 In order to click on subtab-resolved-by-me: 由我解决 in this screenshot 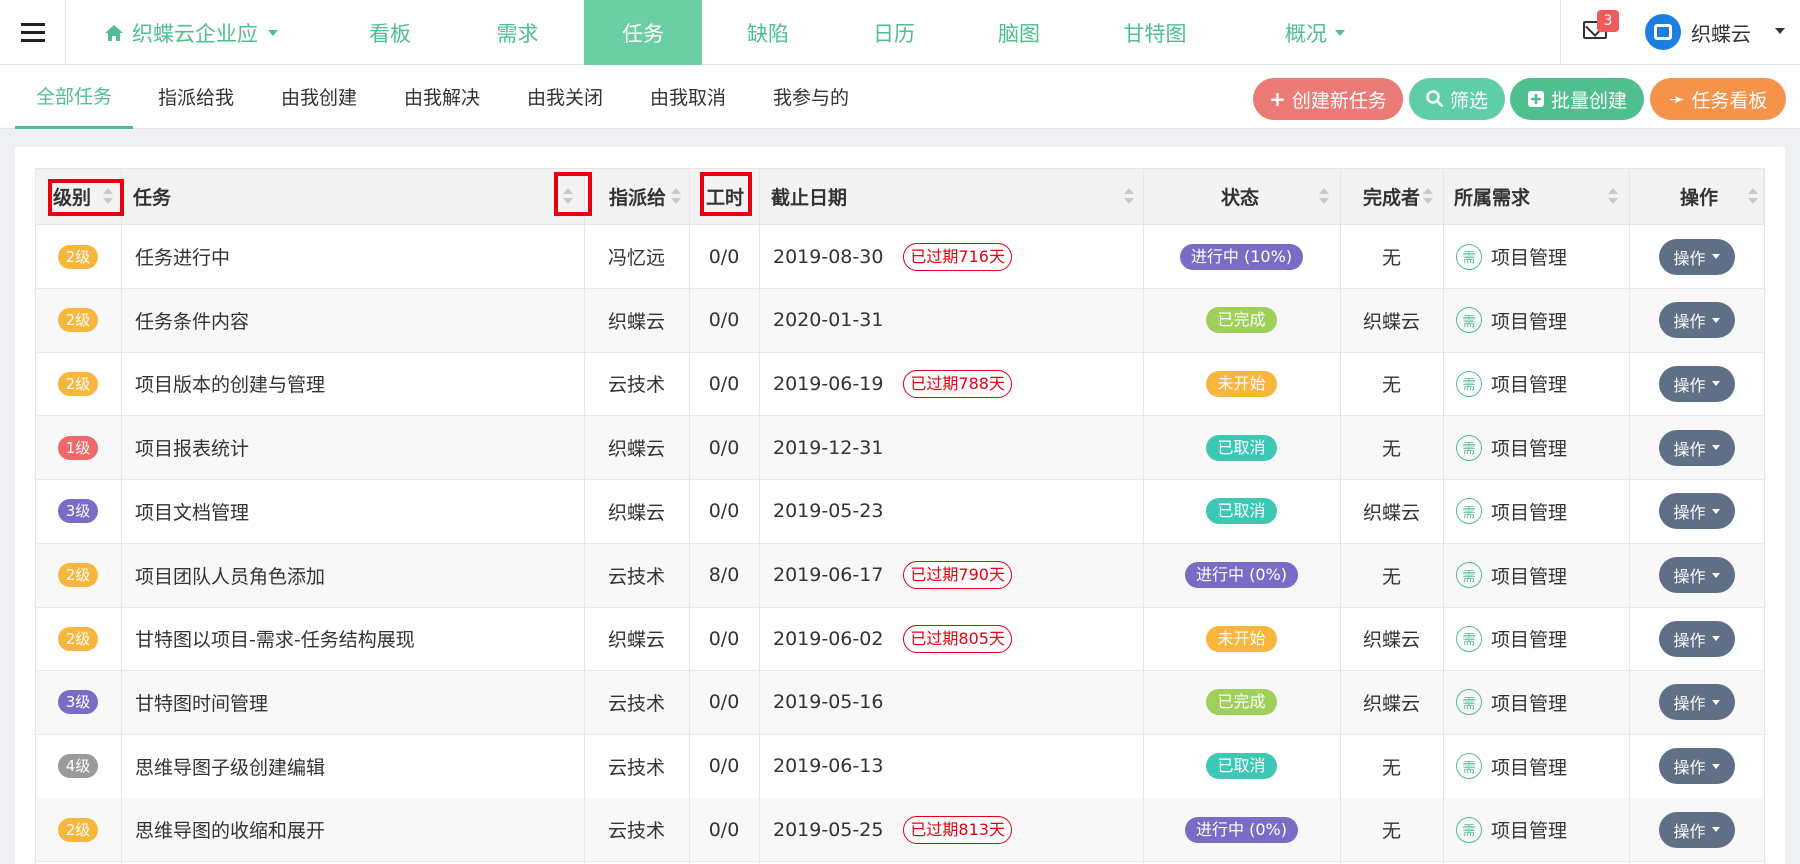, I will do `click(442, 96)`.